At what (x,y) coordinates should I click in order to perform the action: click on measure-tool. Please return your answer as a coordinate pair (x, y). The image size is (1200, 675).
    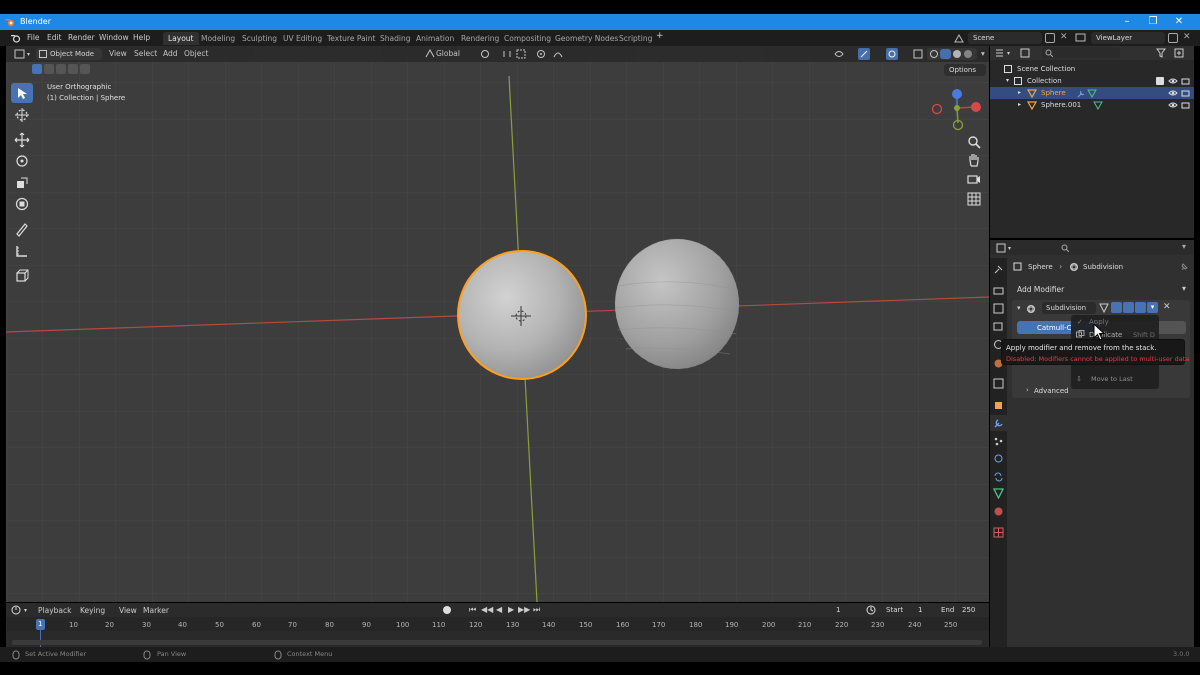
    Looking at the image, I should click on (22, 251).